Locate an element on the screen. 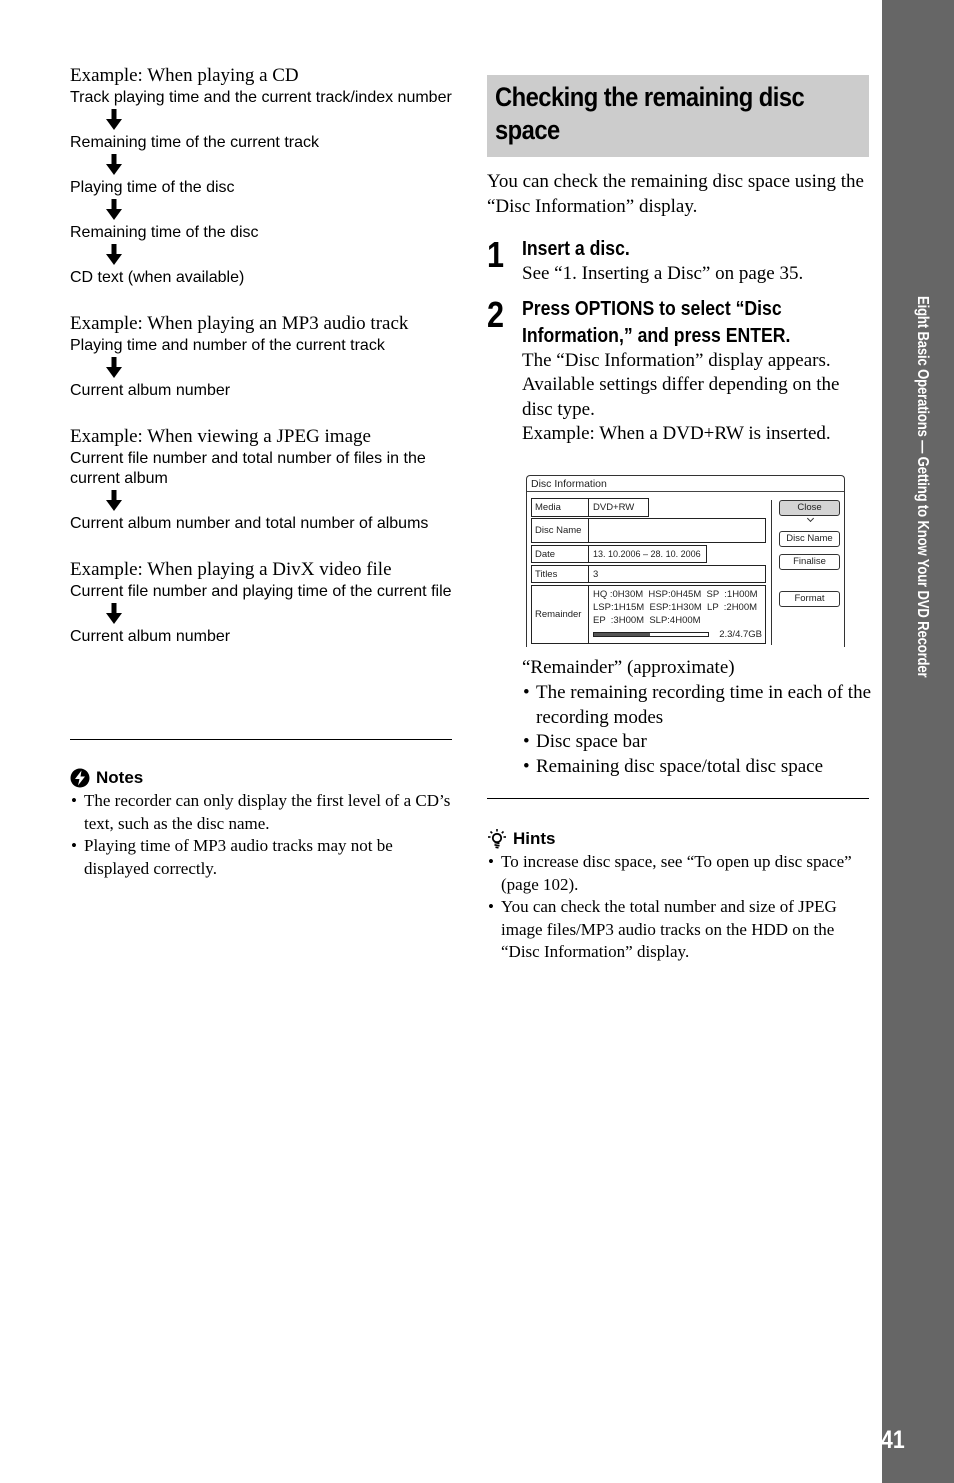  step-title: Insert a disc. is located at coordinates (576, 248).